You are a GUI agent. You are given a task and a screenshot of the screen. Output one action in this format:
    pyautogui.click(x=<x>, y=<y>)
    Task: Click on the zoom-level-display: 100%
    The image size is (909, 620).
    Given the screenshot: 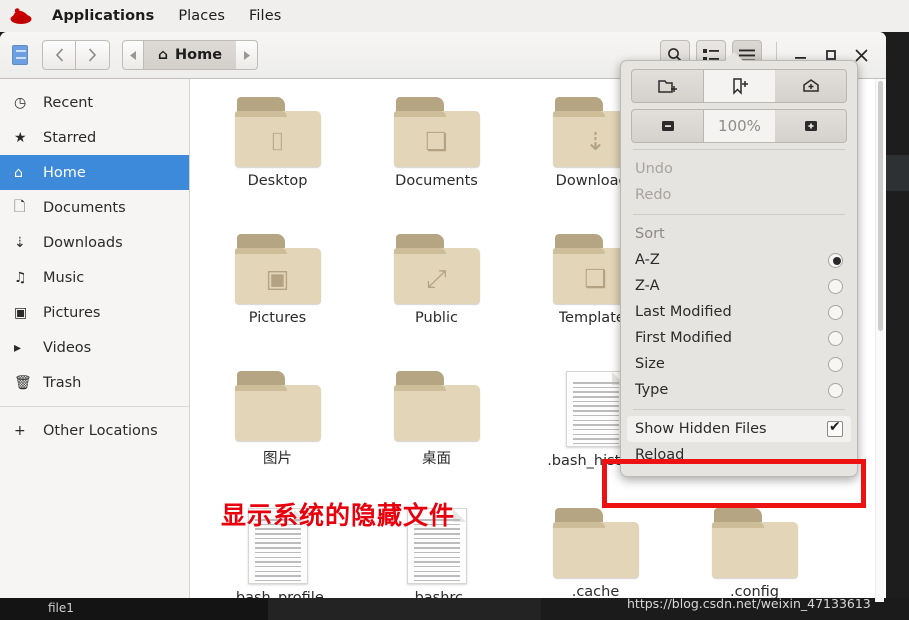 What is the action you would take?
    pyautogui.click(x=739, y=126)
    